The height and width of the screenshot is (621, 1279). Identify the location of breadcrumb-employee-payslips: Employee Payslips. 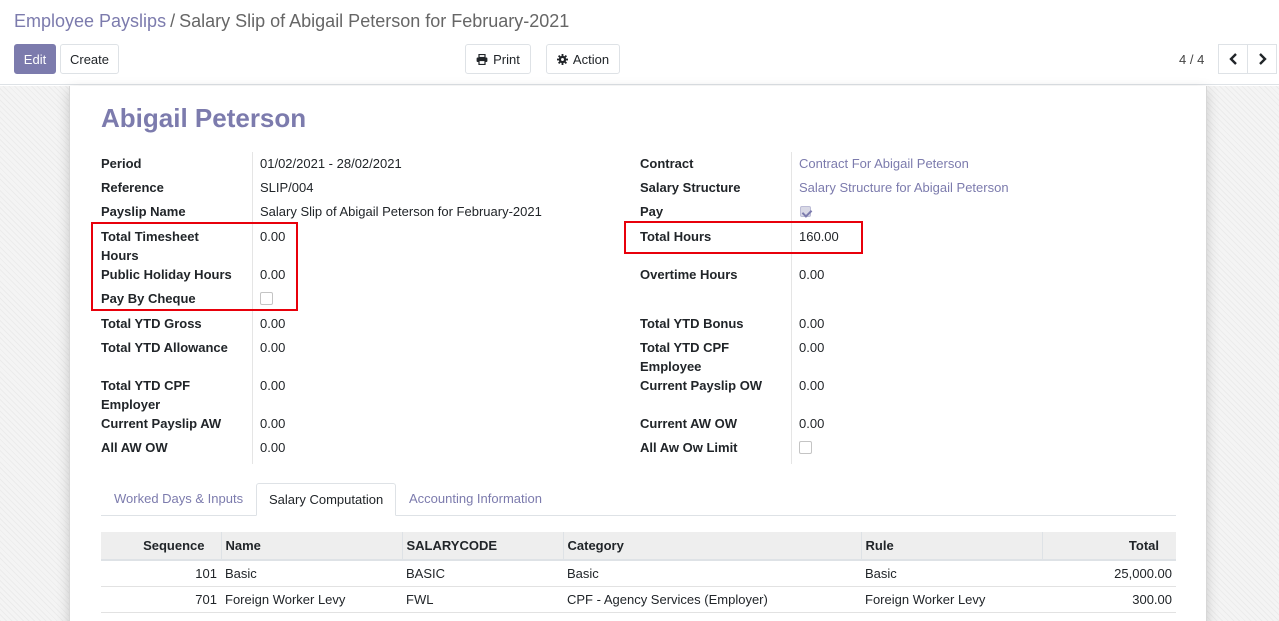
(90, 21).